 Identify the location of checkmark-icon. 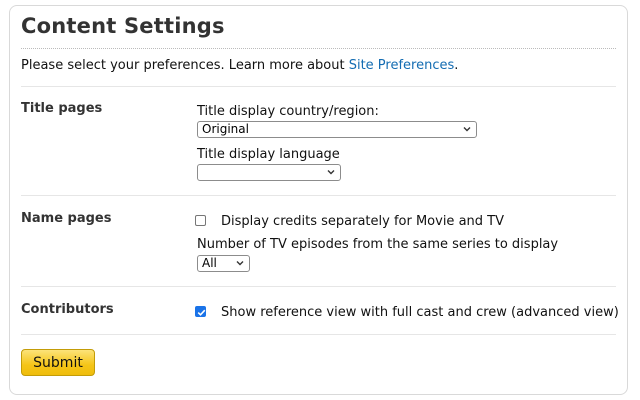
(201, 312).